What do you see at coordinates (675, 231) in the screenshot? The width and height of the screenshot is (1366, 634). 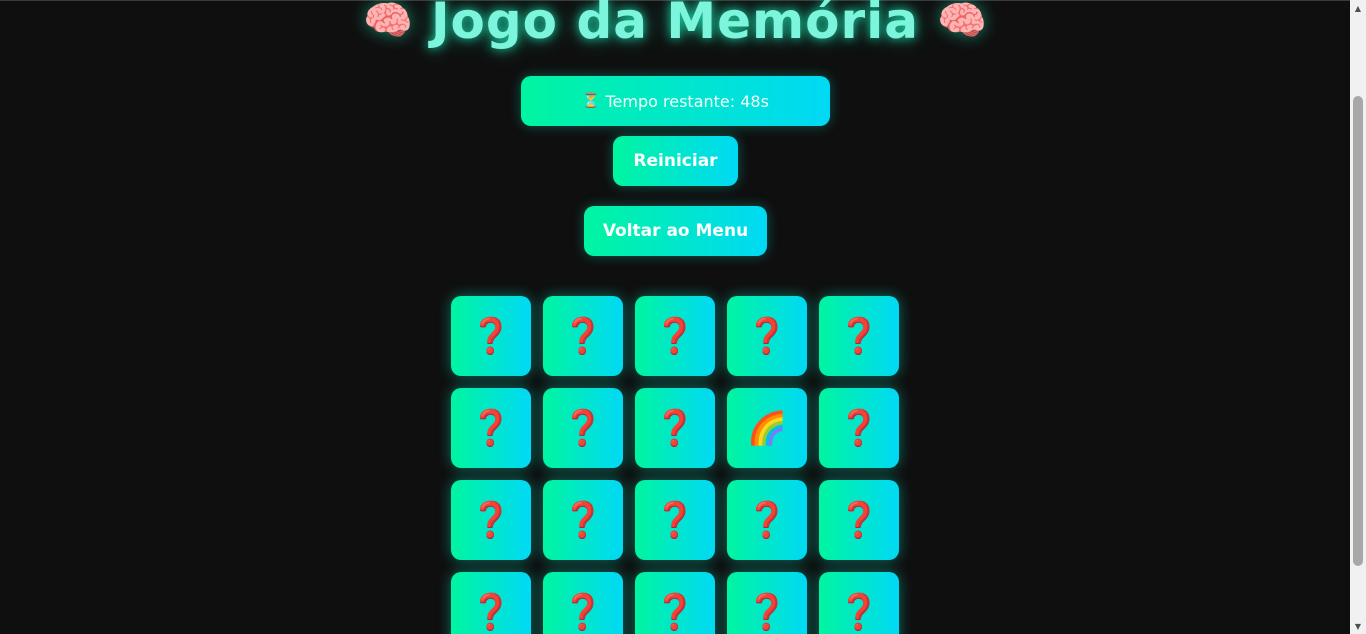 I see `back-to-menu-button: Voltar ao Menu` at bounding box center [675, 231].